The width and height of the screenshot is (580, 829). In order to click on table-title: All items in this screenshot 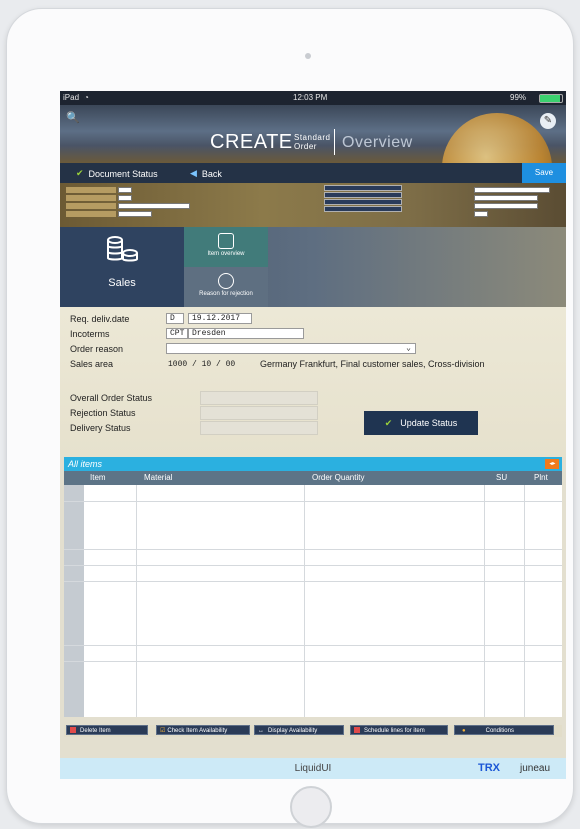, I will do `click(85, 464)`.